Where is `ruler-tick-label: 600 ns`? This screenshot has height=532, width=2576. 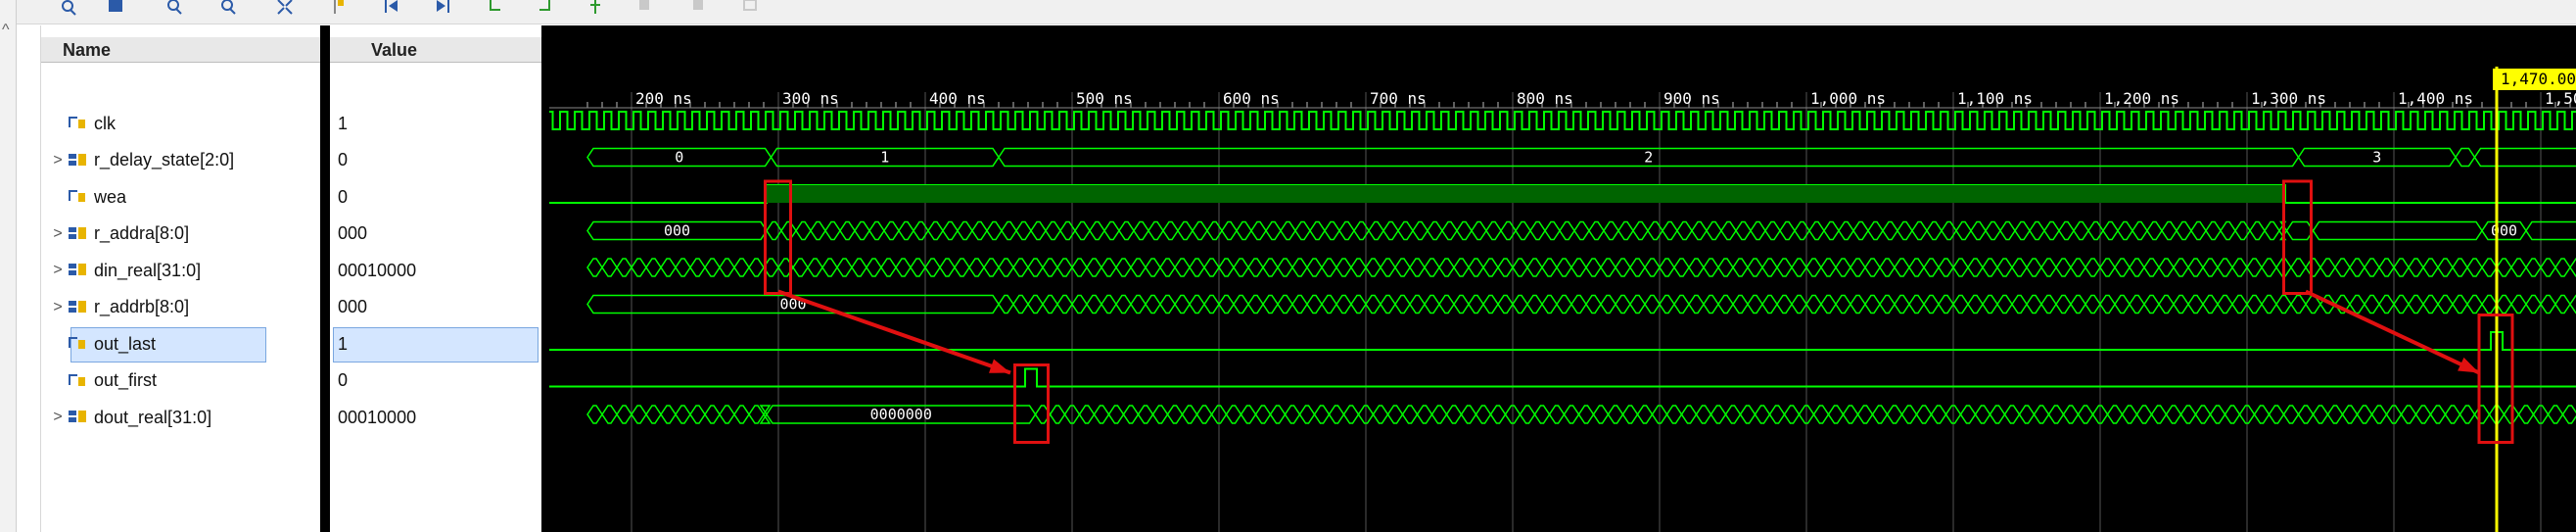 ruler-tick-label: 600 ns is located at coordinates (1251, 98).